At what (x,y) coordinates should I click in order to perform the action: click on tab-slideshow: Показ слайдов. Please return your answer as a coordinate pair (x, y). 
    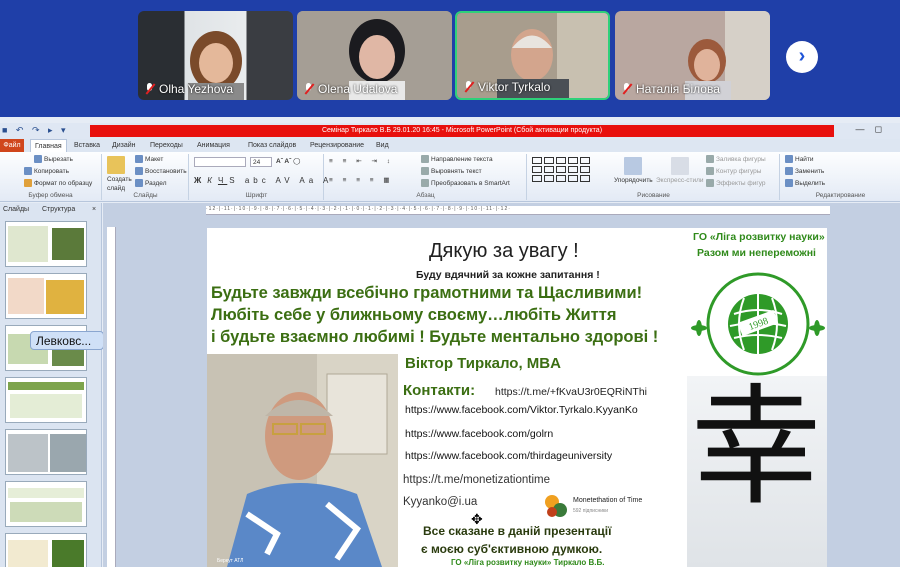
    Looking at the image, I should click on (272, 145).